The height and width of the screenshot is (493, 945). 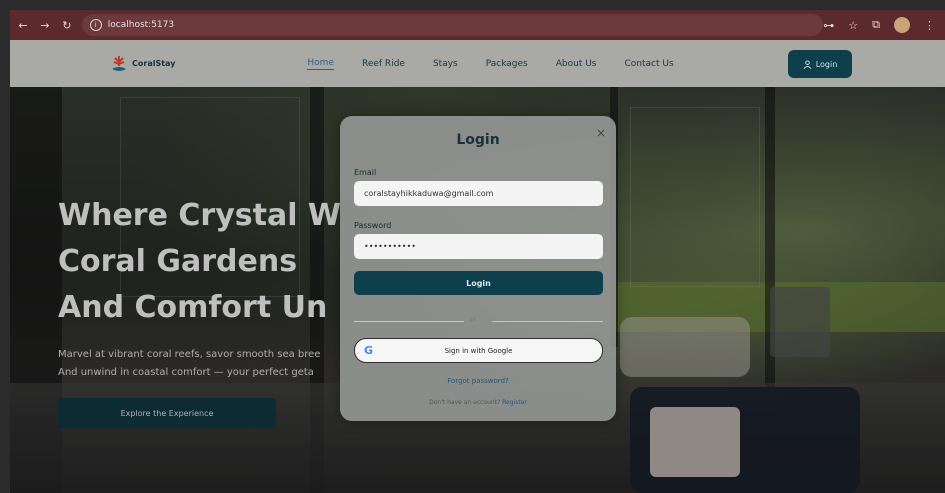 What do you see at coordinates (478, 193) in the screenshot?
I see `email-field` at bounding box center [478, 193].